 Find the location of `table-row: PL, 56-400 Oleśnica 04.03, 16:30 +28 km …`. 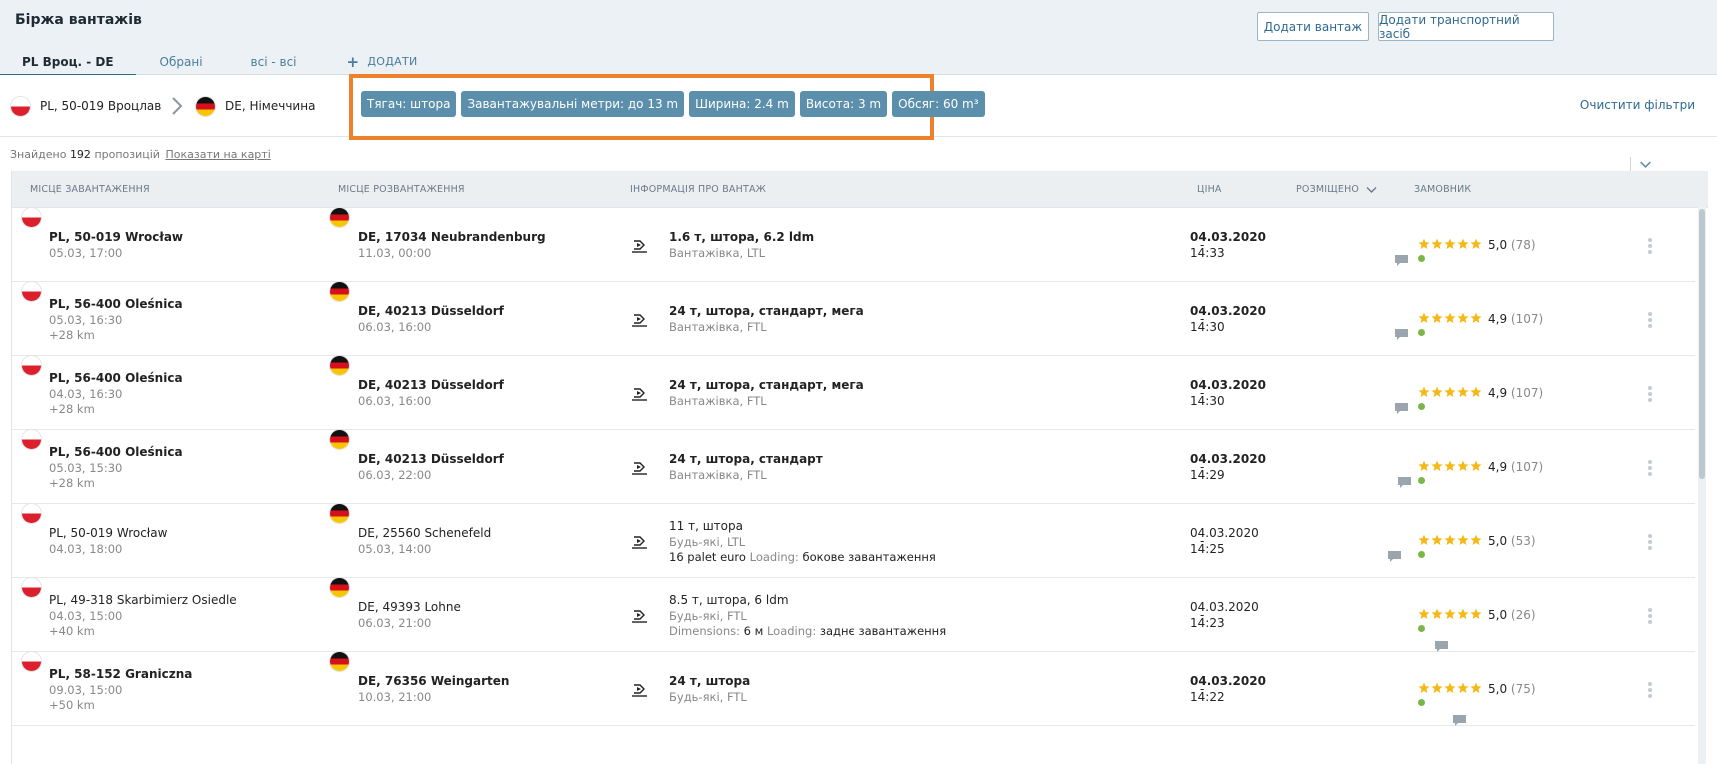

table-row: PL, 56-400 Oleśnica 04.03, 16:30 +28 km … is located at coordinates (853, 393).